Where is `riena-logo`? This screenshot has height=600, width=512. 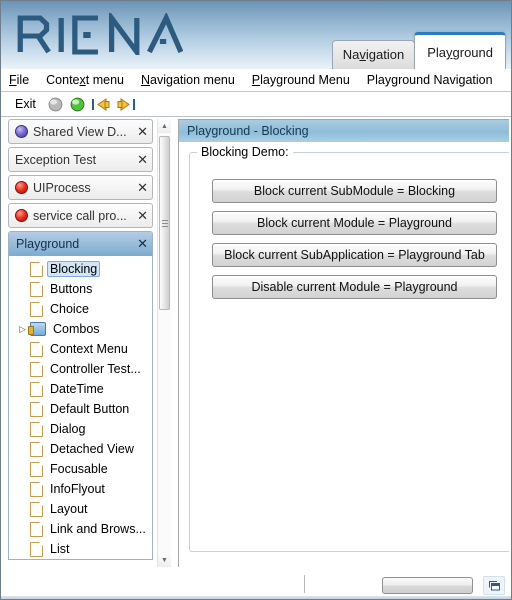
riena-logo is located at coordinates (99, 34).